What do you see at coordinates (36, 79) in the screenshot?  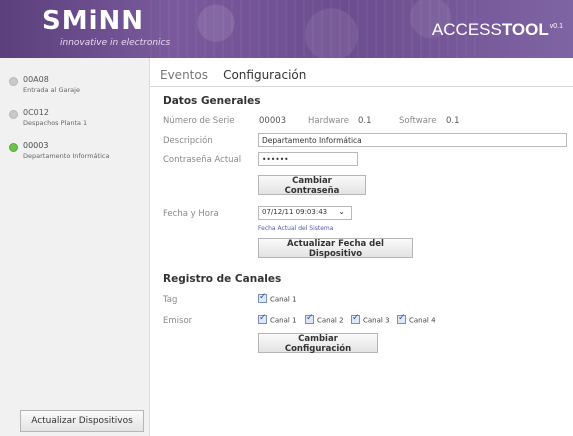 I see `device-code: 00A08` at bounding box center [36, 79].